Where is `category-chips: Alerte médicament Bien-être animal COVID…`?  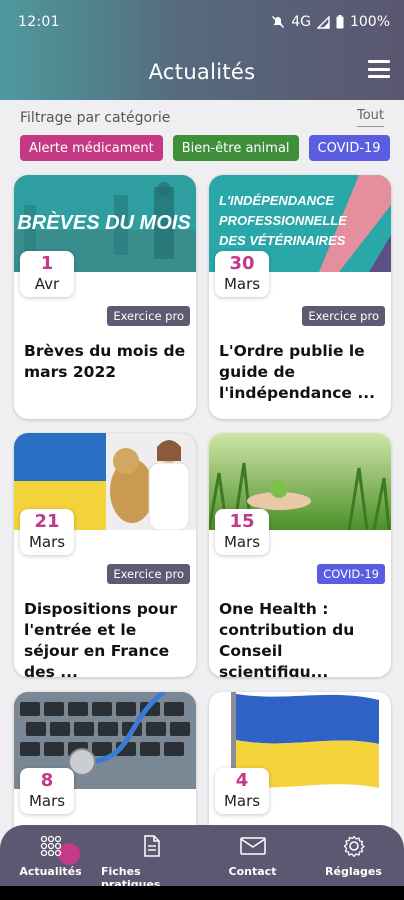
category-chips: Alerte médicament Bien-être animal COVID… is located at coordinates (205, 148).